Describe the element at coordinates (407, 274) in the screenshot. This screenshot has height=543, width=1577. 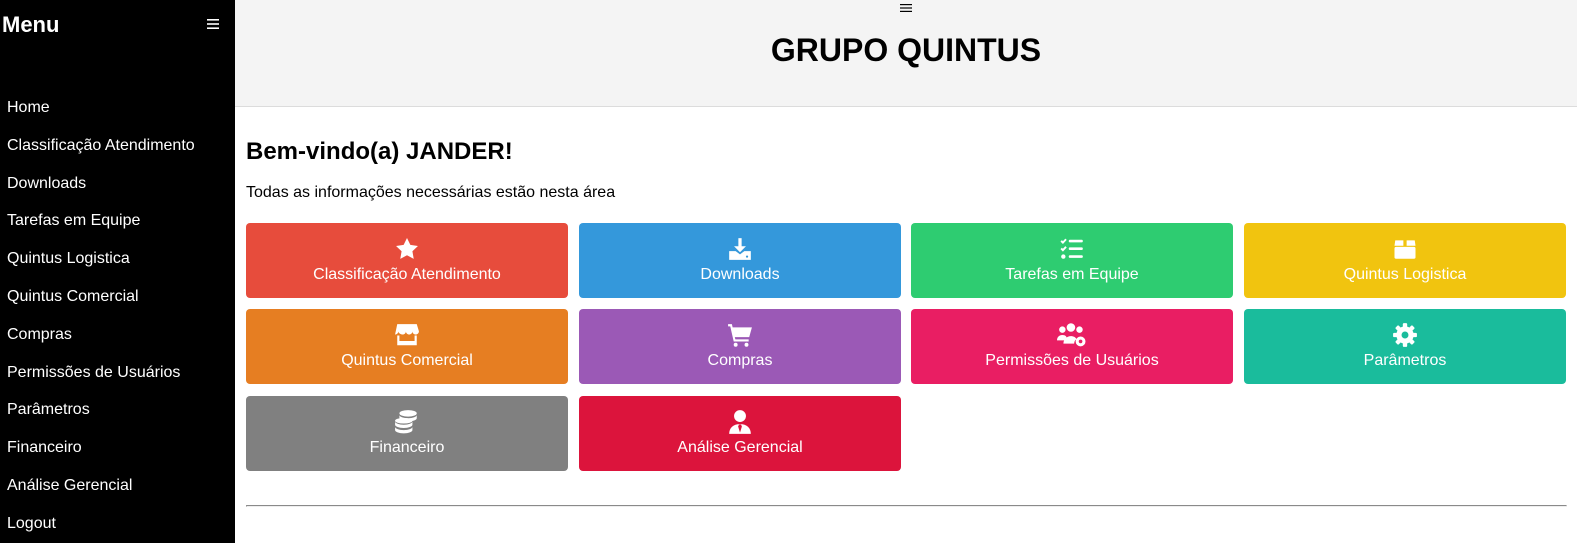
I see `tile-label: Classificação Atendimento` at that location.